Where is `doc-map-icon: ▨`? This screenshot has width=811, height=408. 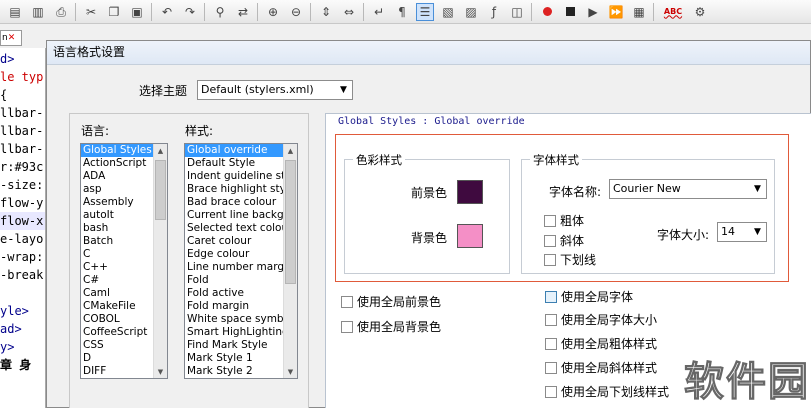 doc-map-icon: ▨ is located at coordinates (471, 12).